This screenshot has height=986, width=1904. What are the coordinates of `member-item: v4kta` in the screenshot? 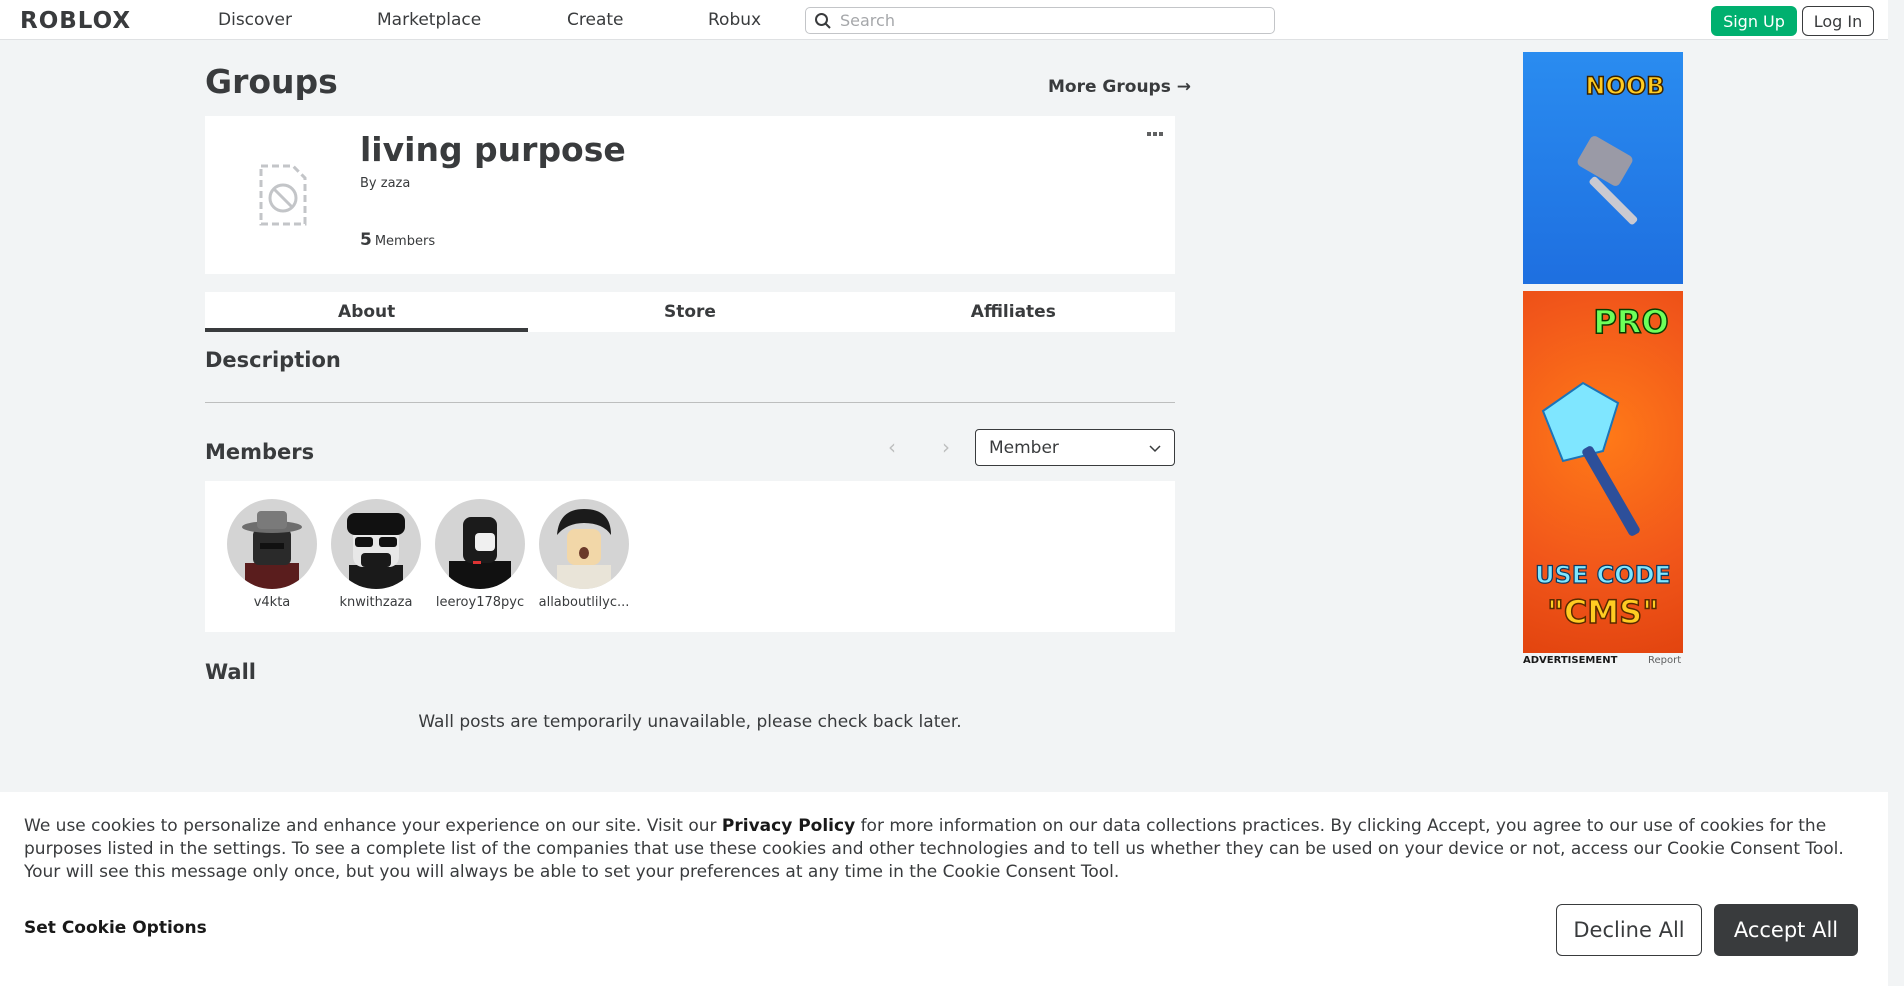 It's located at (272, 554).